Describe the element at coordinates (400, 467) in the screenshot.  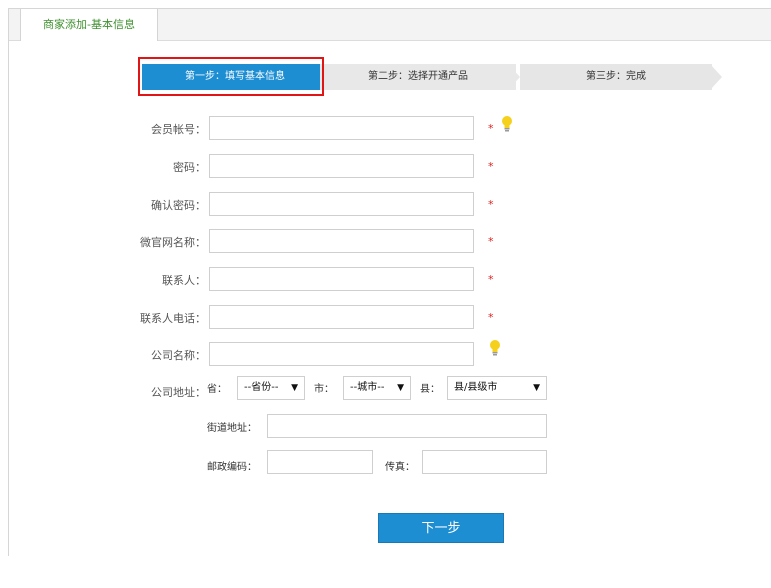
I see `fax-label: 传真：` at that location.